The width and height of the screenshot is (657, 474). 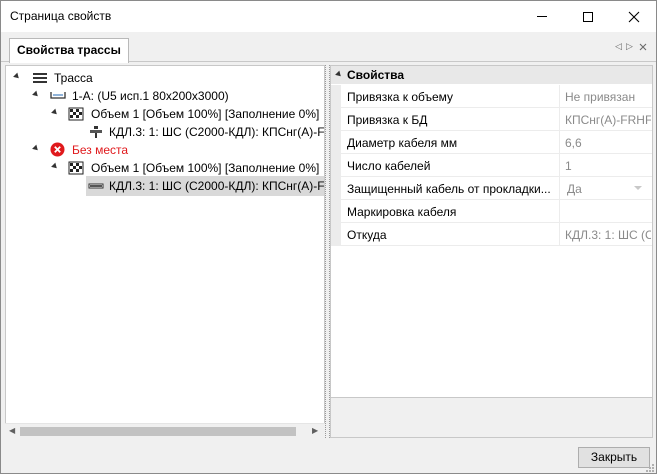 I want to click on minimize-button, so click(x=542, y=16).